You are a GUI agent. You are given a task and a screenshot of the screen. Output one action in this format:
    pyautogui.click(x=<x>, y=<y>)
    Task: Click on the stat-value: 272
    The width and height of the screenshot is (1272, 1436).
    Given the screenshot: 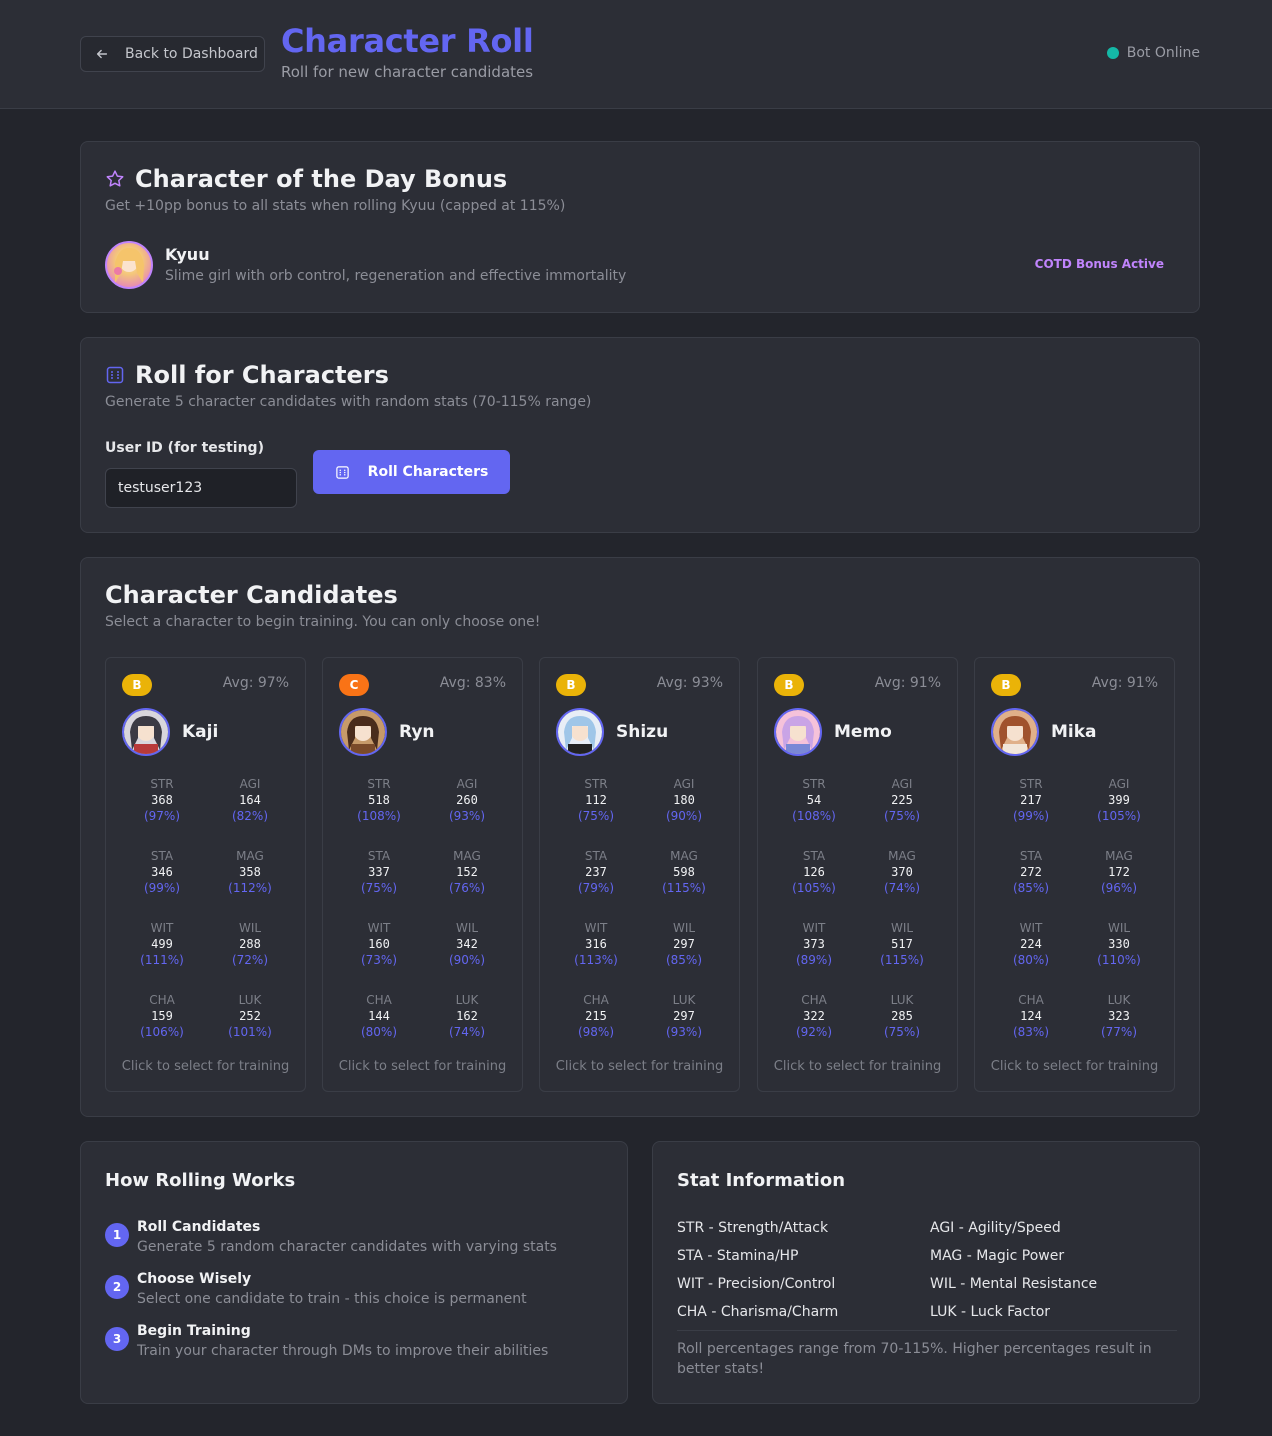 What is the action you would take?
    pyautogui.click(x=1031, y=872)
    